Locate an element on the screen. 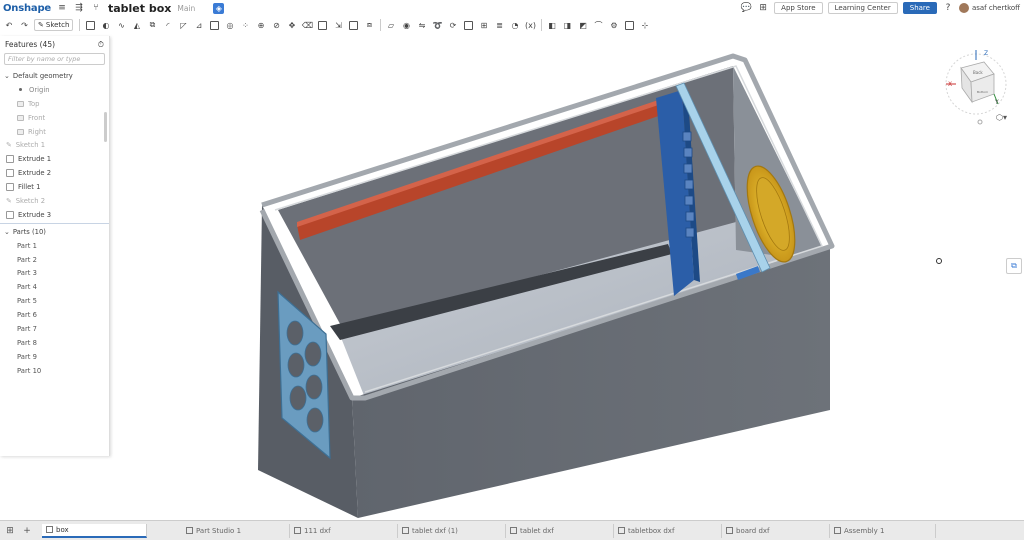  appearance-panel-icon: ⧉ is located at coordinates (1014, 266).